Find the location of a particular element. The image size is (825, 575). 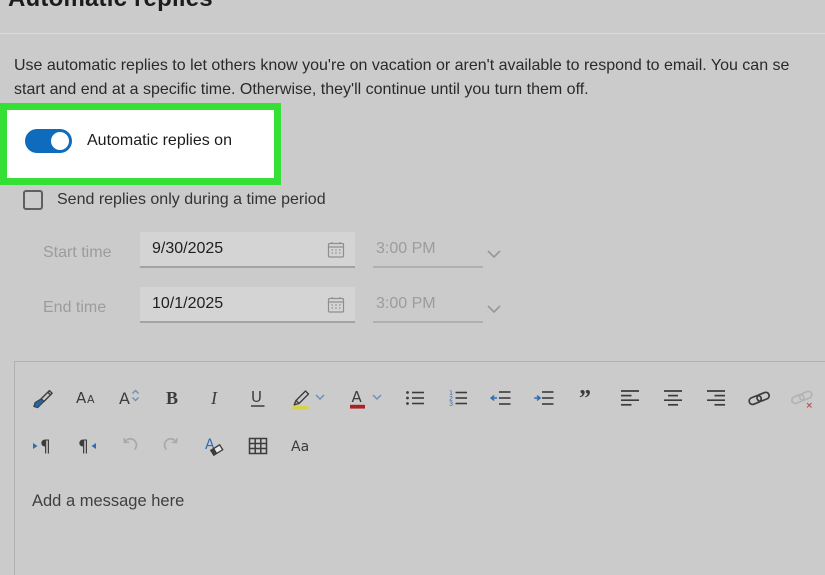

underline-button: U is located at coordinates (258, 398).